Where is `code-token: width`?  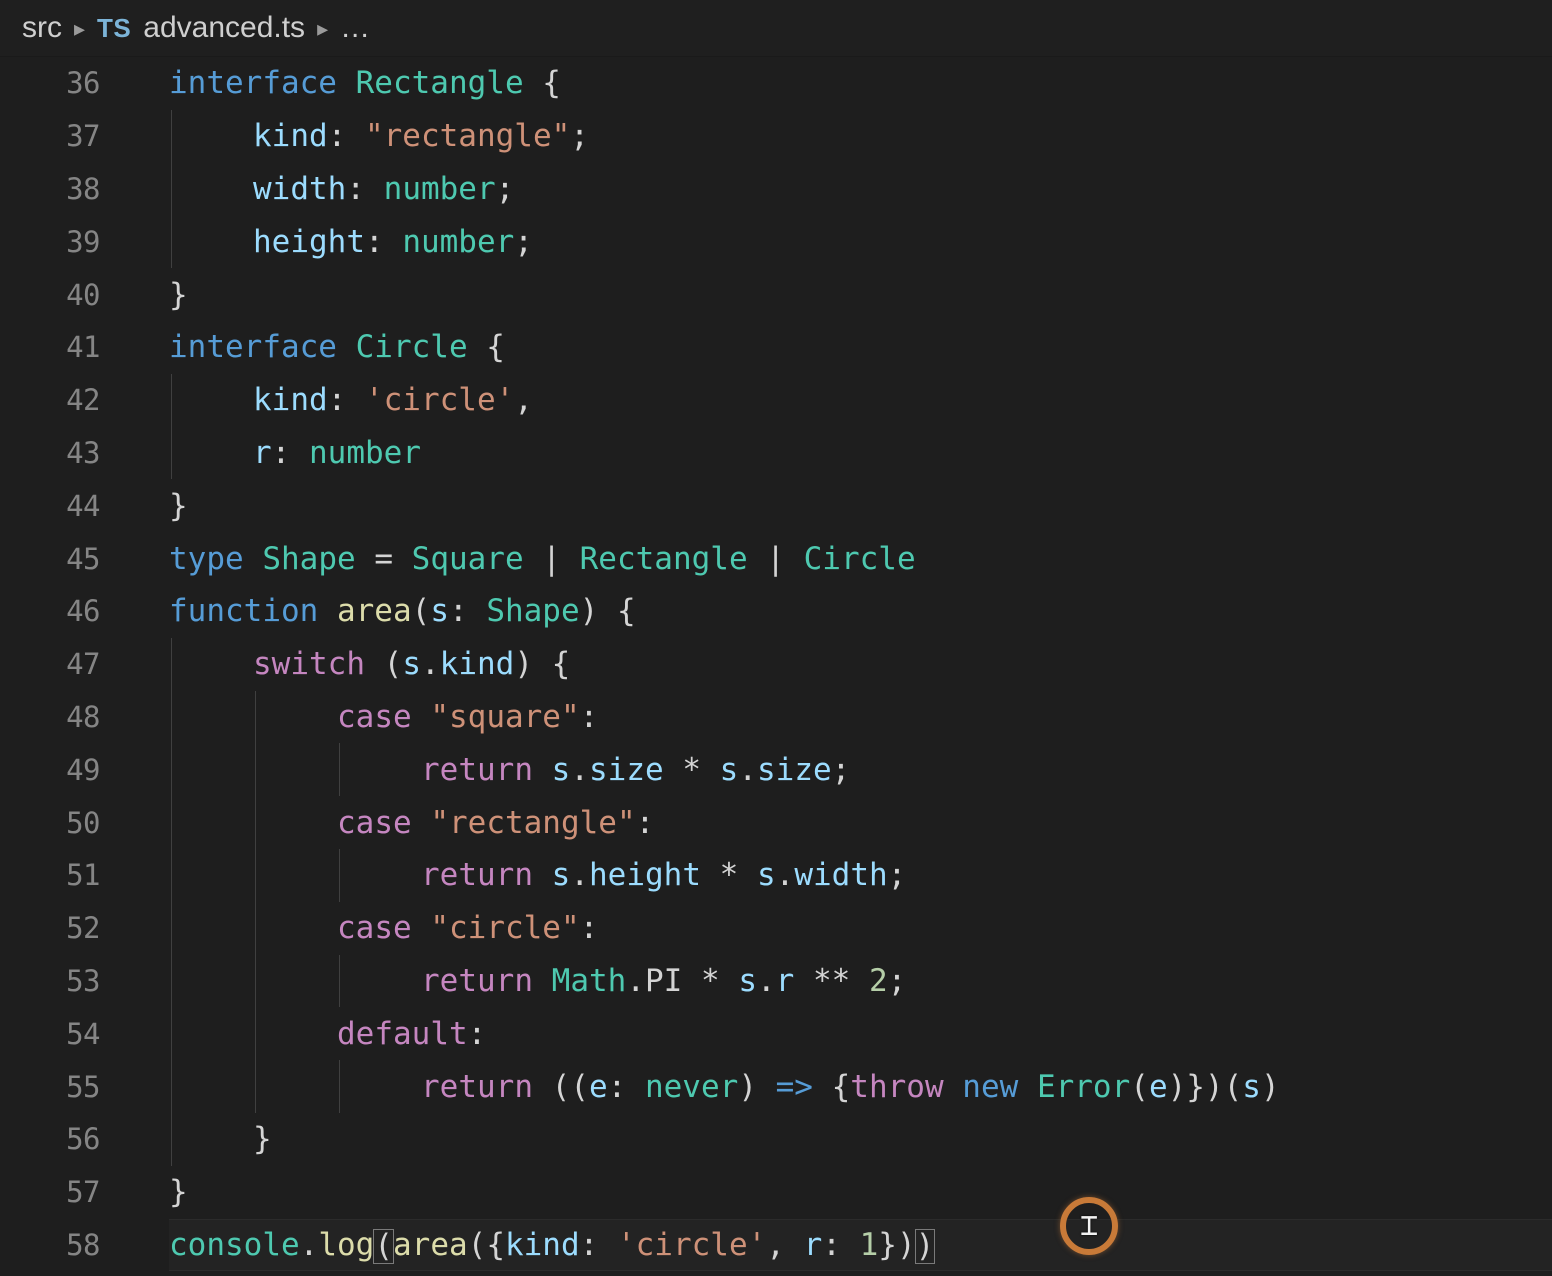
code-token: width is located at coordinates (300, 188).